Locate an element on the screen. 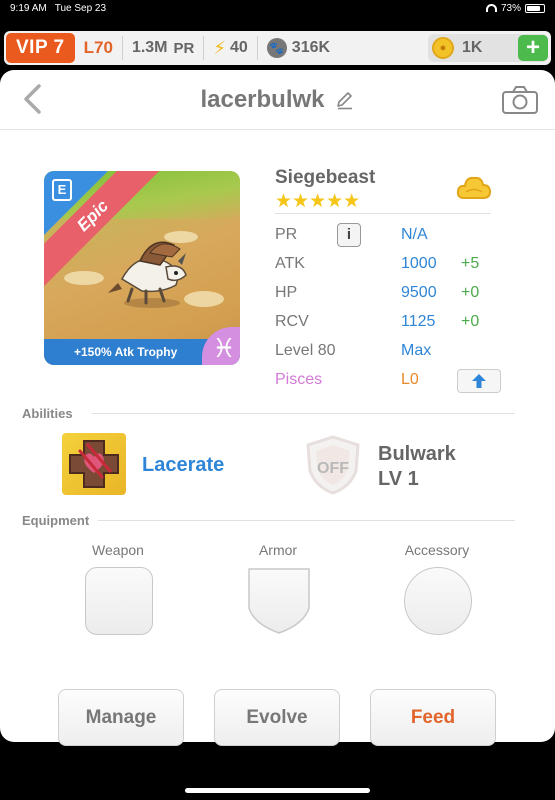 The height and width of the screenshot is (800, 555). stat-label: ATK is located at coordinates (290, 263).